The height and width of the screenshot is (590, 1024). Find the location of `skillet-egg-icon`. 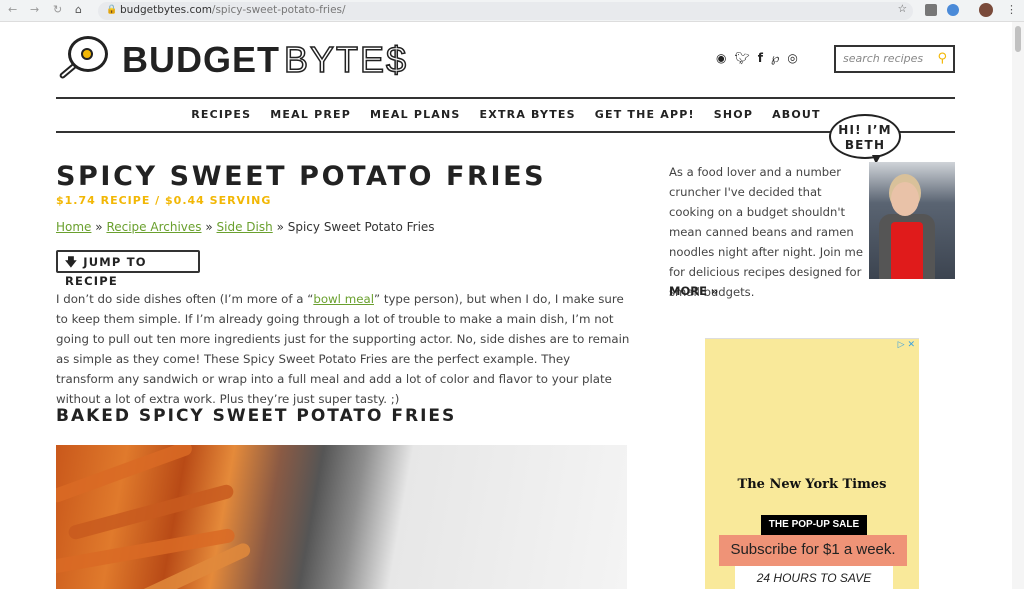

skillet-egg-icon is located at coordinates (84, 60).